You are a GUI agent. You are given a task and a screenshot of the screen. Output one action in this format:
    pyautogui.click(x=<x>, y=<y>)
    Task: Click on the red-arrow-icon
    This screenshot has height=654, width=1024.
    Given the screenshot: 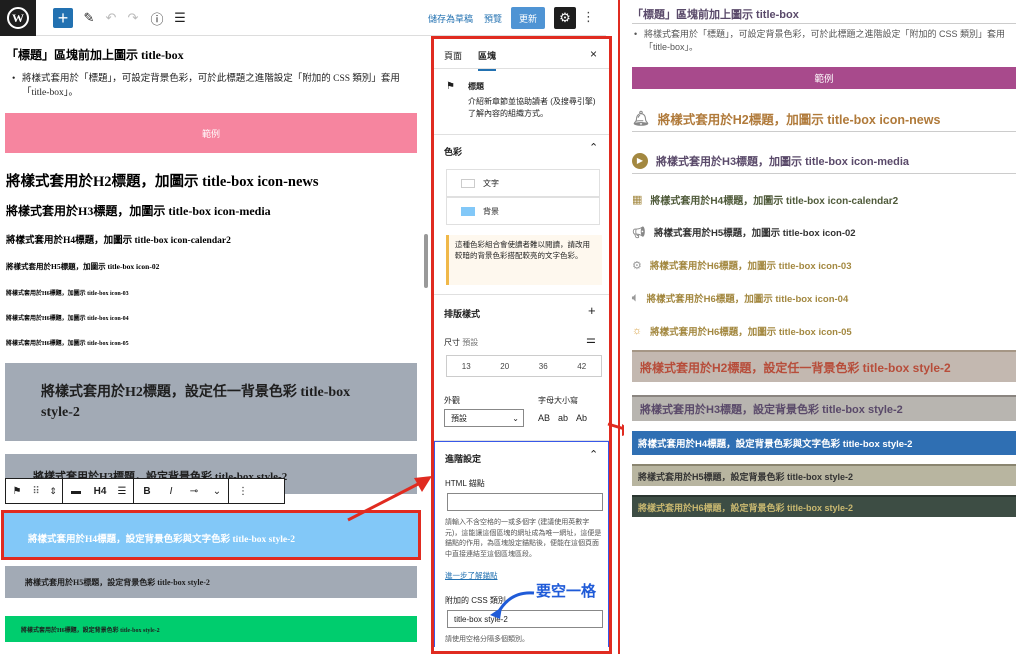 What is the action you would take?
    pyautogui.click(x=389, y=499)
    